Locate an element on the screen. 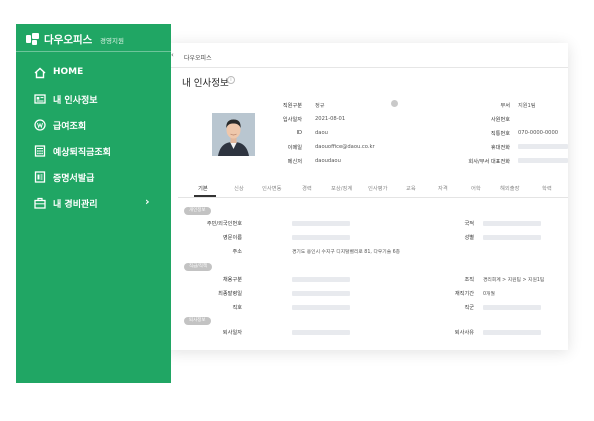 The height and width of the screenshot is (421, 594). sidebar-item-severance: 예상퇴직금조회 is located at coordinates (99, 152).